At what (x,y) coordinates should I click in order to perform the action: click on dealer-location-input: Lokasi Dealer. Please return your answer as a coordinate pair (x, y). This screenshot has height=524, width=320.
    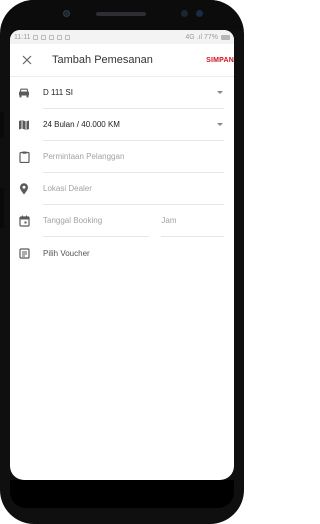
    Looking at the image, I should click on (133, 189).